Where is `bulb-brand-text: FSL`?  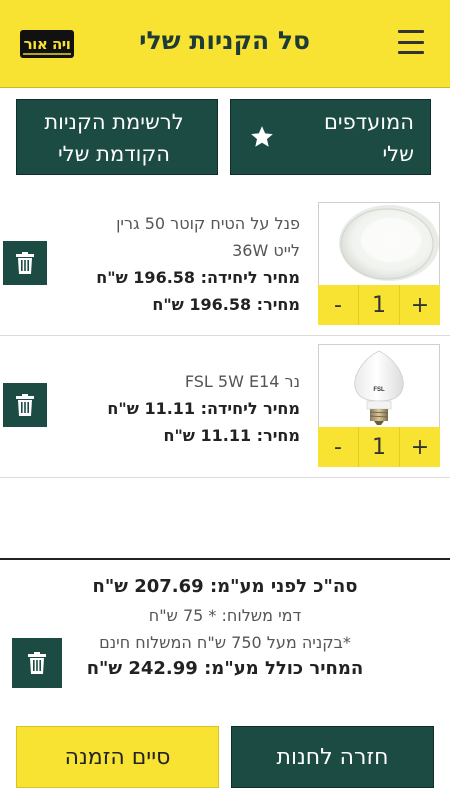
bulb-brand-text: FSL is located at coordinates (379, 390).